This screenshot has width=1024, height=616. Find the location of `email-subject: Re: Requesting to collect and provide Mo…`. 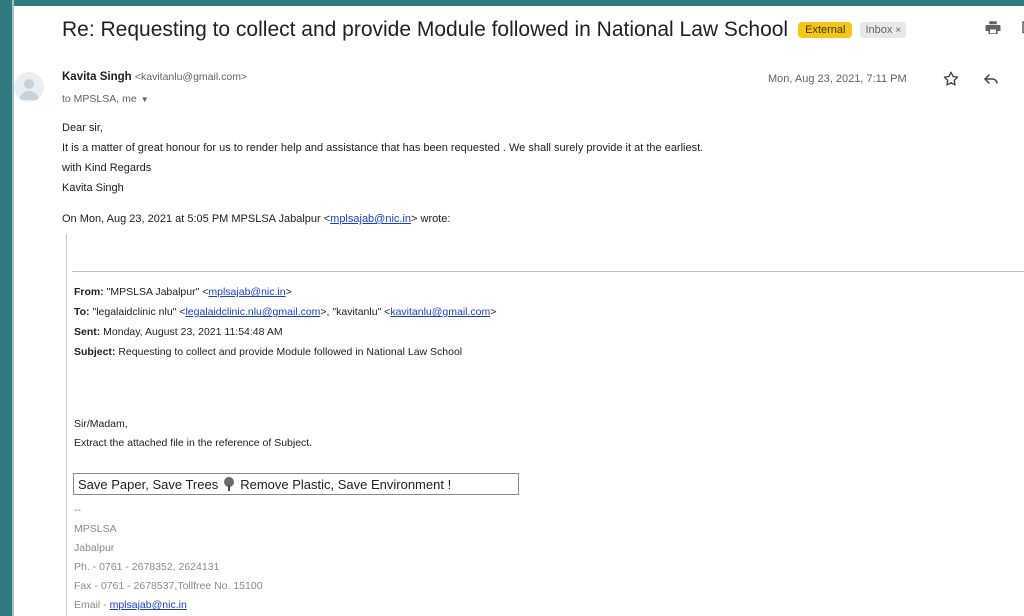

email-subject: Re: Requesting to collect and provide Mo… is located at coordinates (425, 29).